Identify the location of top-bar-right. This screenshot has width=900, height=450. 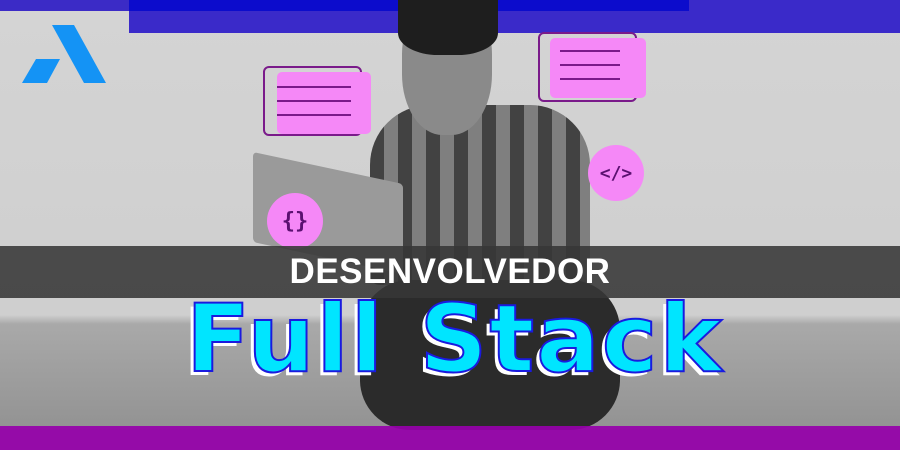
(794, 5).